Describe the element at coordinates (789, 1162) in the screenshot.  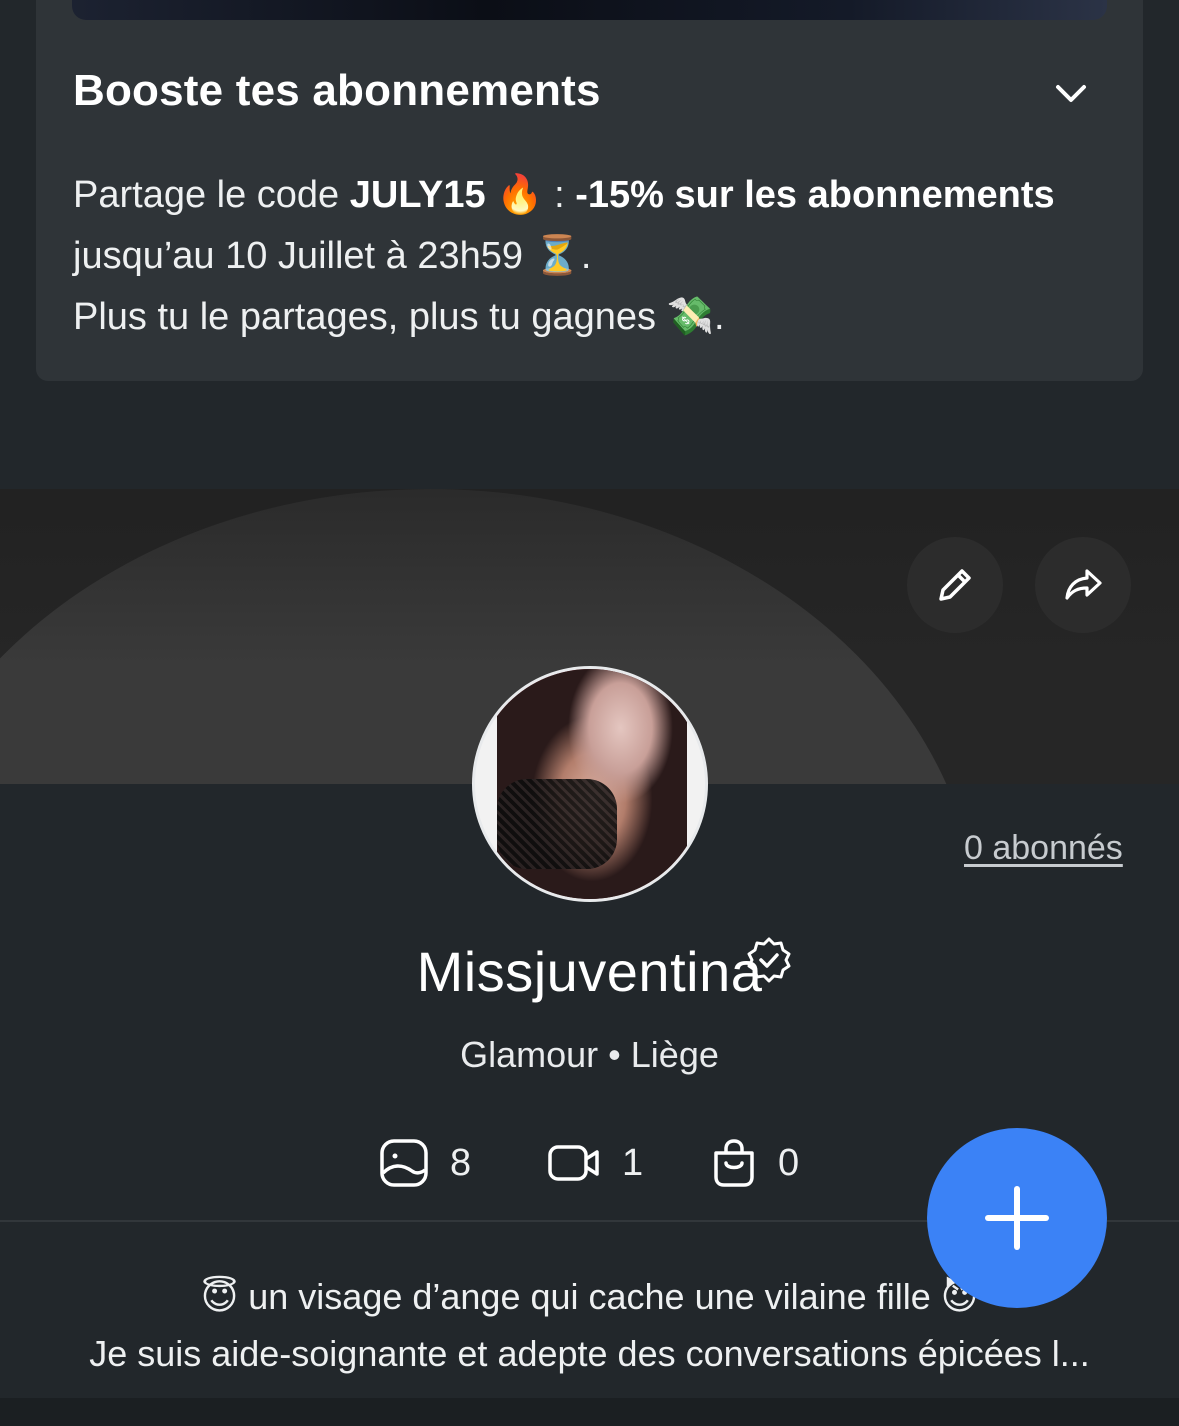
I see `shop-count-value: 0` at that location.